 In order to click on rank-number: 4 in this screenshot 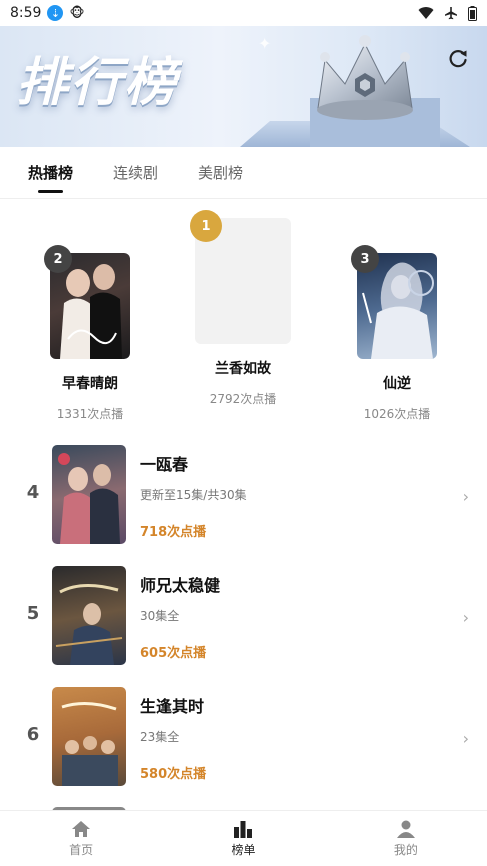, I will do `click(33, 492)`.